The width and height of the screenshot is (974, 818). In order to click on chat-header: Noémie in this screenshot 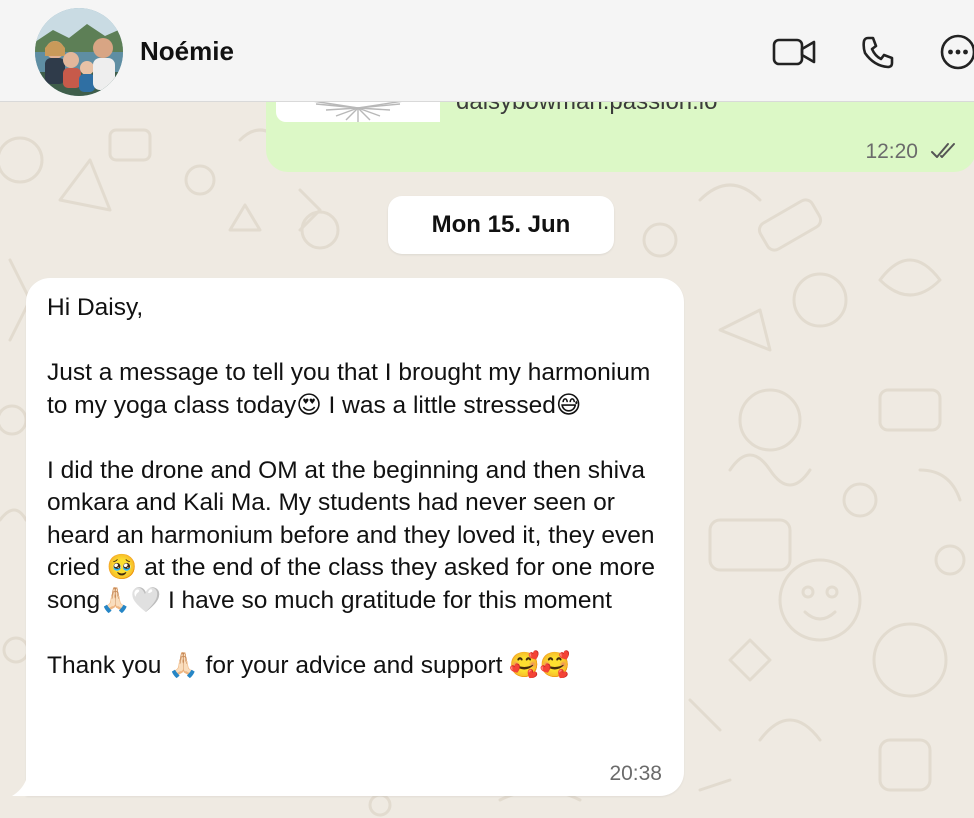, I will do `click(487, 51)`.